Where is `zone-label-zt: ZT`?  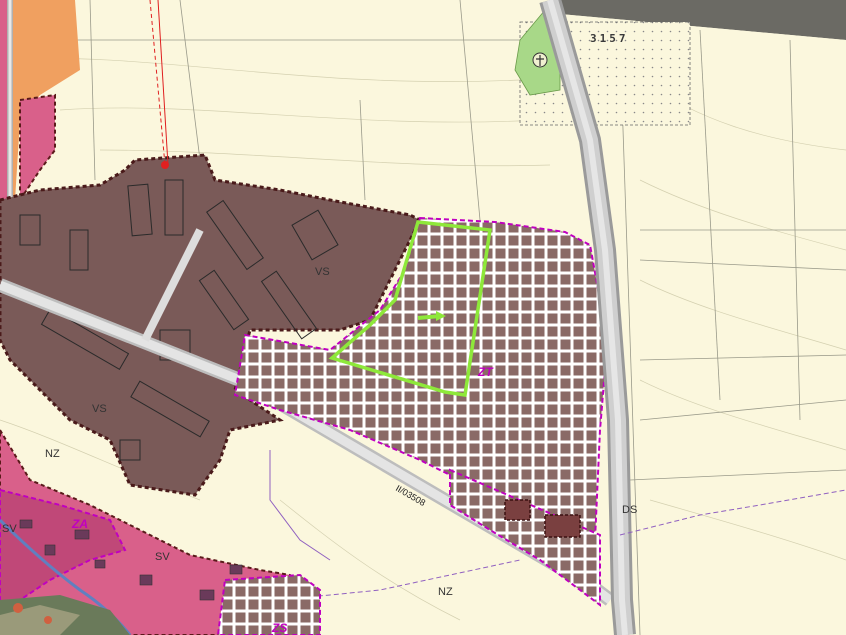
zone-label-zt: ZT is located at coordinates (485, 372).